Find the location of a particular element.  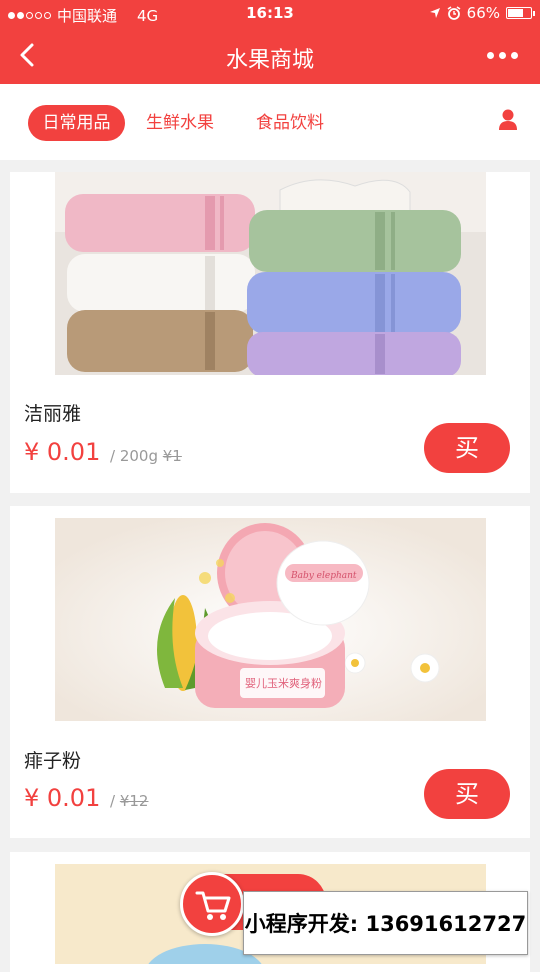

tab-daily-goods: 日常用品 is located at coordinates (76, 123).